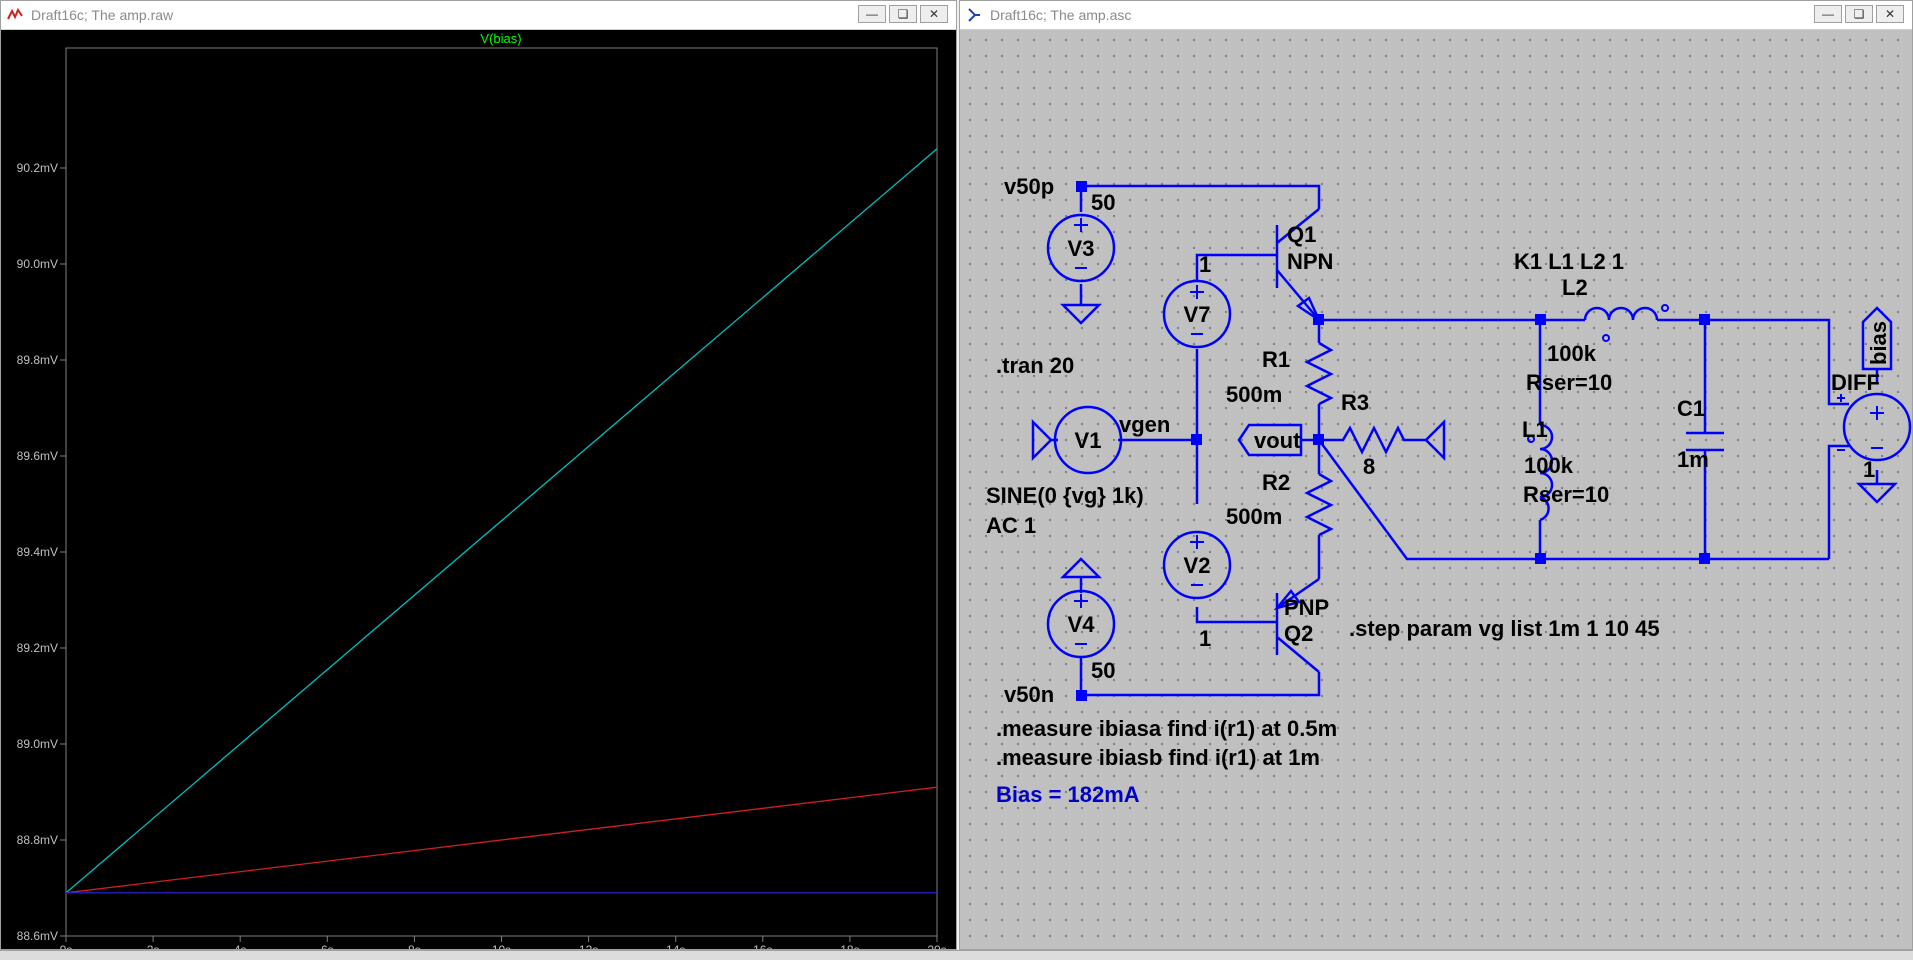 The height and width of the screenshot is (960, 1913). Describe the element at coordinates (1197, 565) in the screenshot. I see `label-v2: V2` at that location.